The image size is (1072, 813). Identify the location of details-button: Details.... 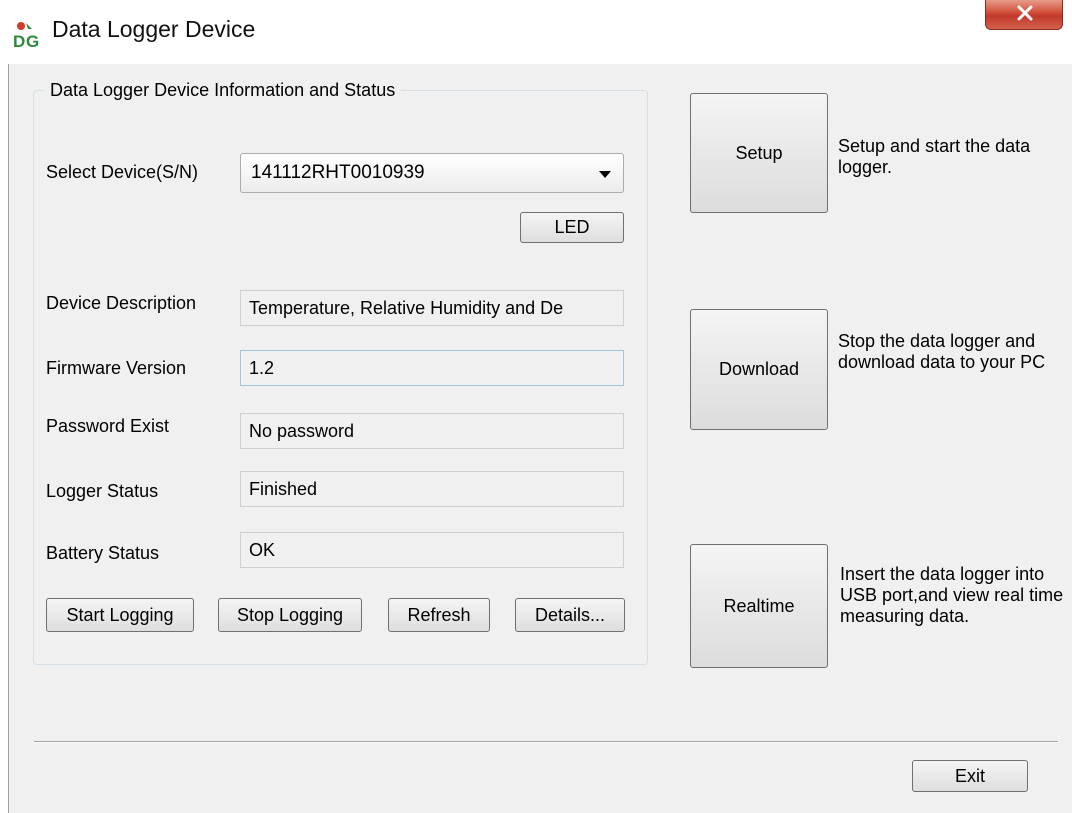
(570, 615).